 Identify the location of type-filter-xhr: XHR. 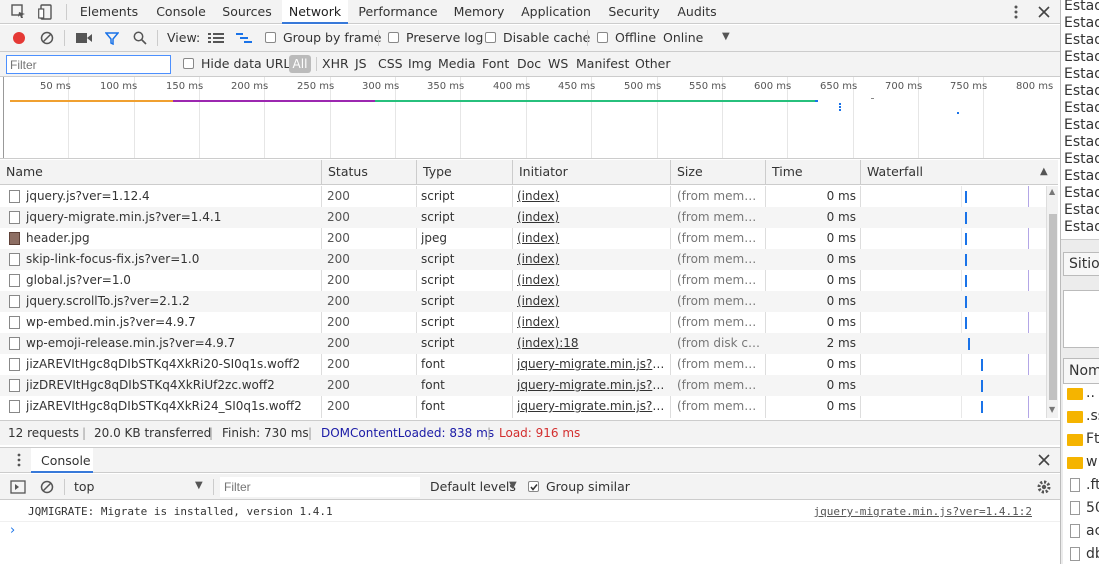
(335, 64).